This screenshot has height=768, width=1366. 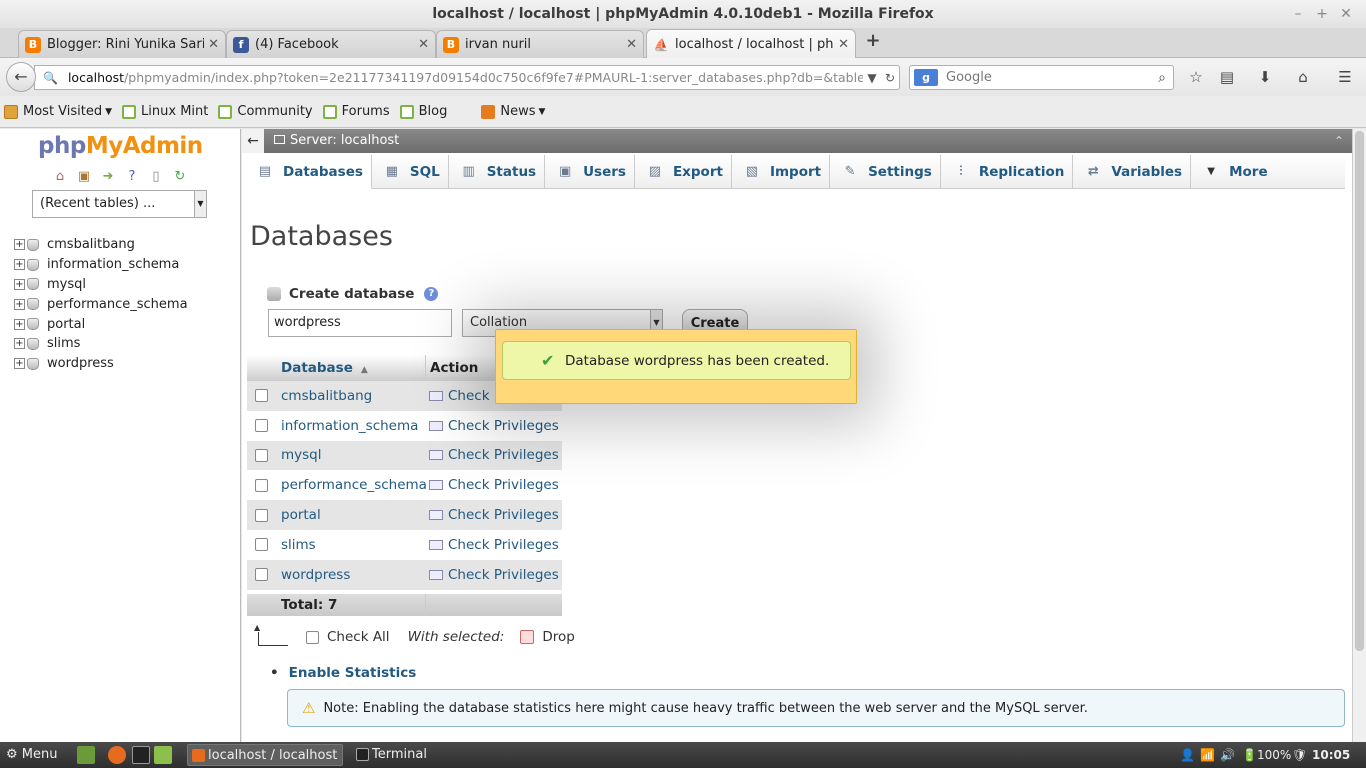 I want to click on url-dropdown-icon: ▼, so click(x=872, y=78).